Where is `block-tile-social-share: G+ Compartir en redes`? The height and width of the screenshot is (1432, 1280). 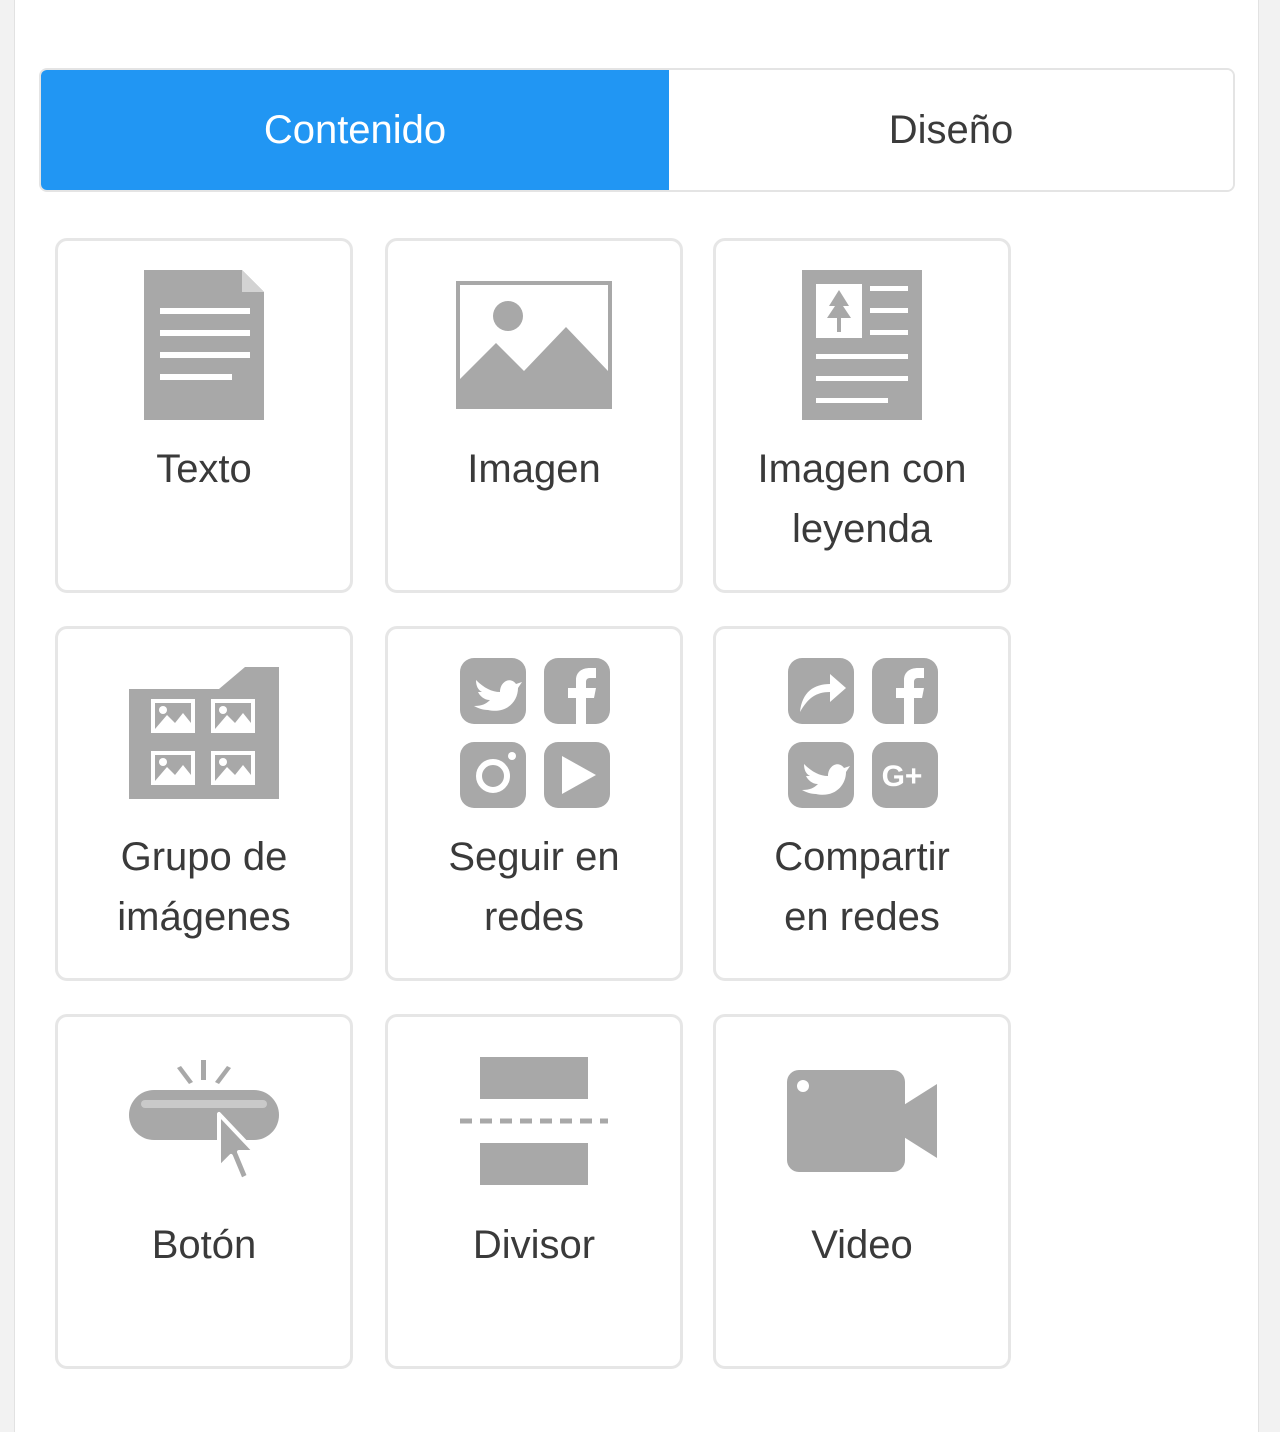
block-tile-social-share: G+ Compartir en redes is located at coordinates (862, 803).